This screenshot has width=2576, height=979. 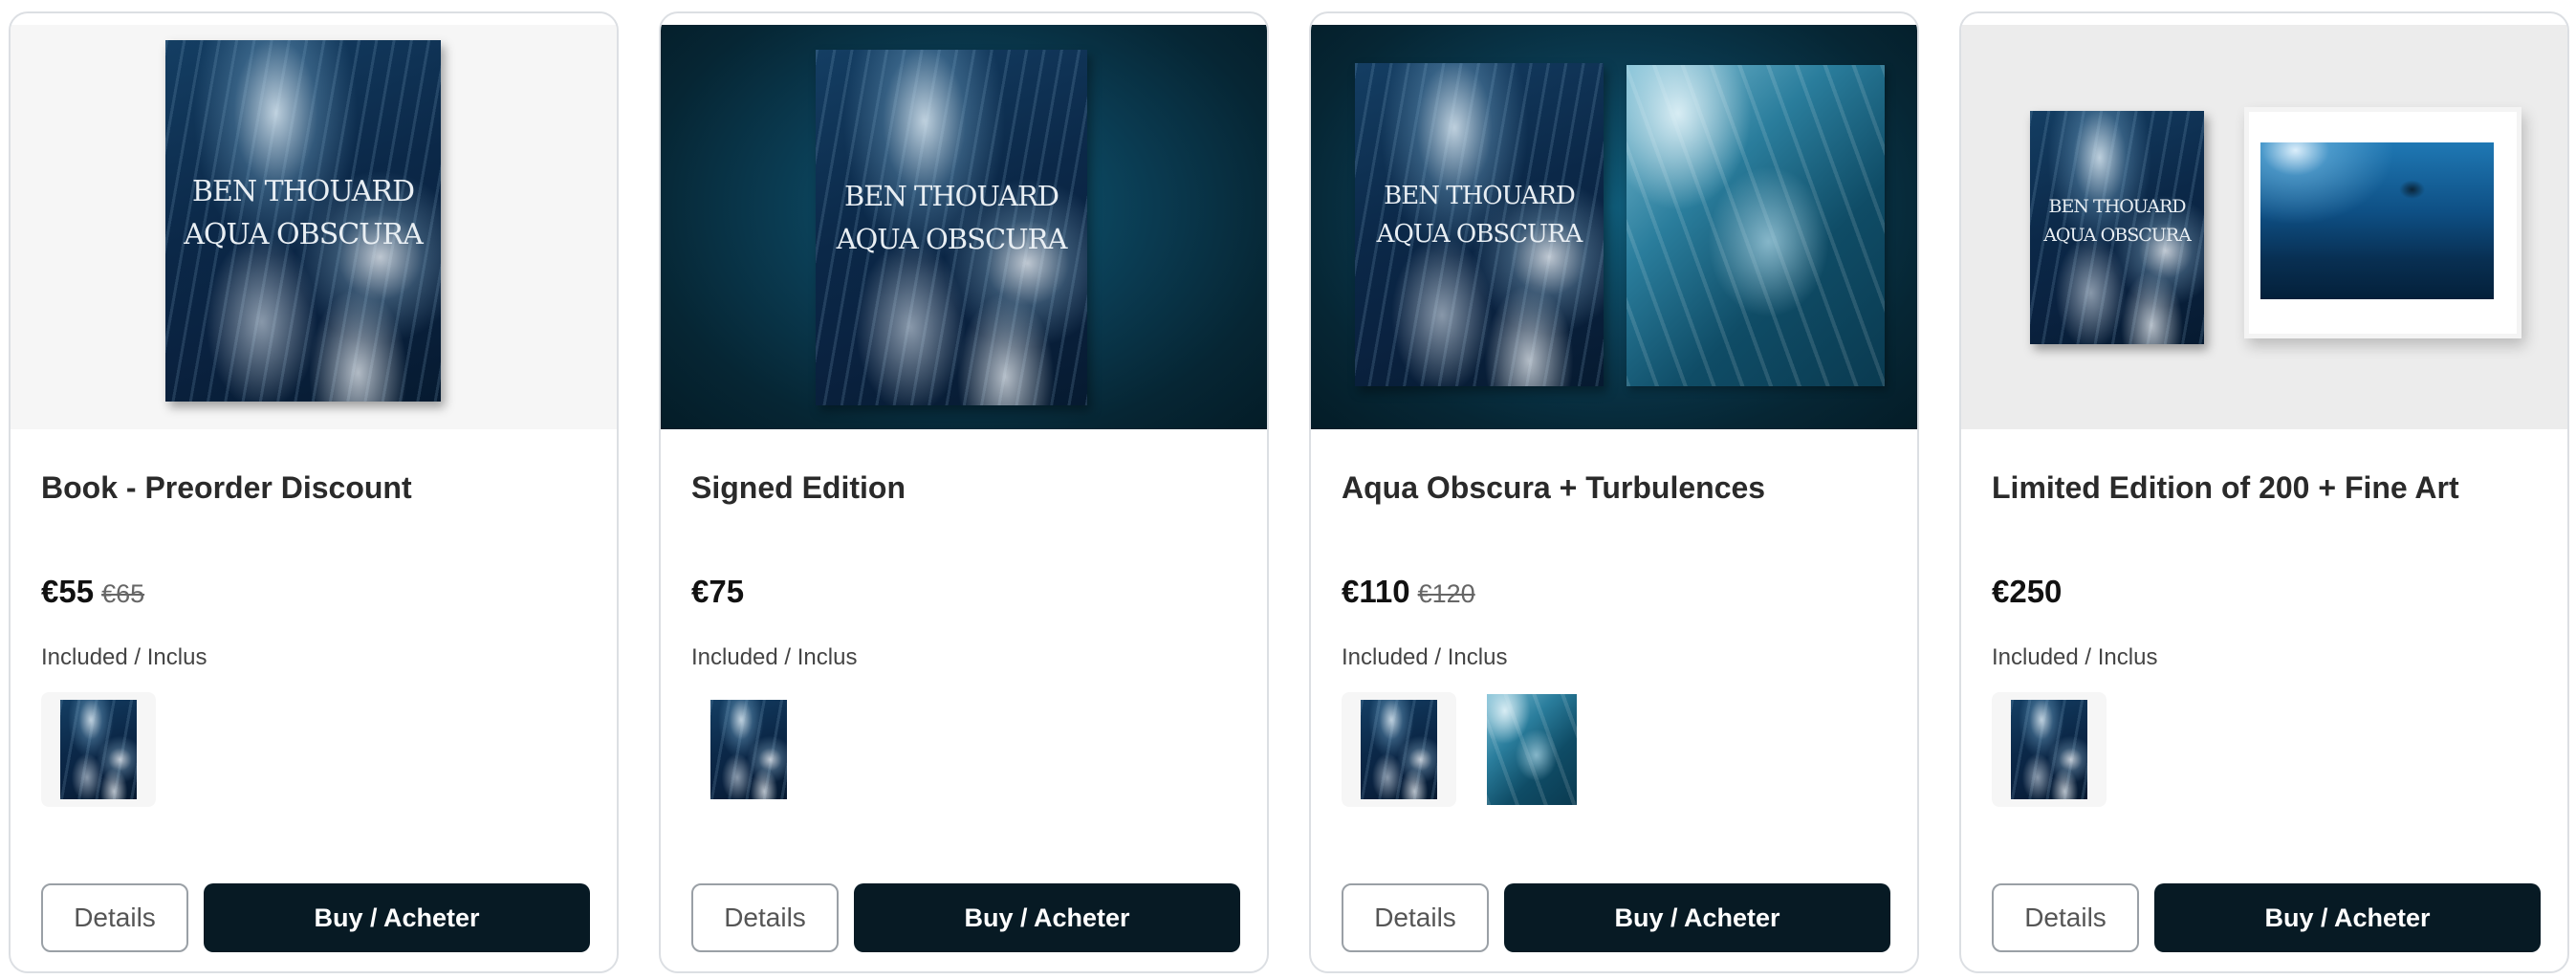 I want to click on current-price: €110, so click(x=1376, y=591).